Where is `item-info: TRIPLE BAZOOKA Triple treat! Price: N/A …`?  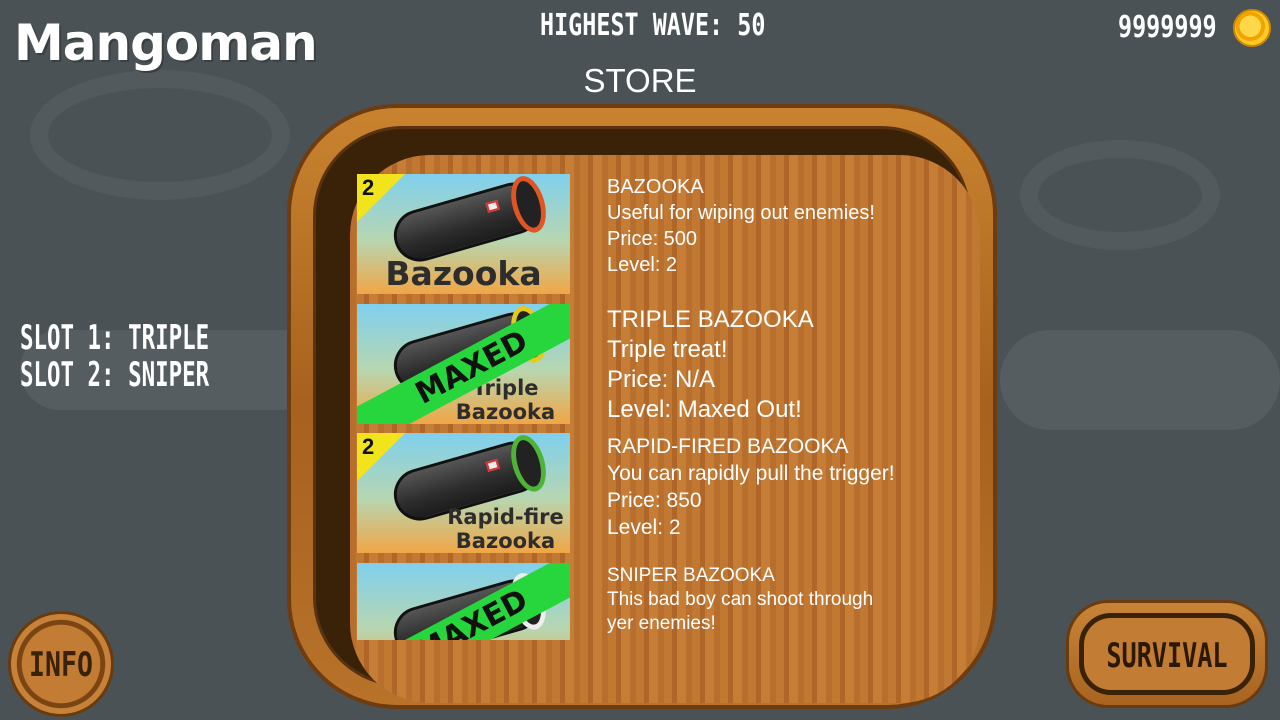 item-info: TRIPLE BAZOOKA Triple treat! Price: N/A … is located at coordinates (777, 364).